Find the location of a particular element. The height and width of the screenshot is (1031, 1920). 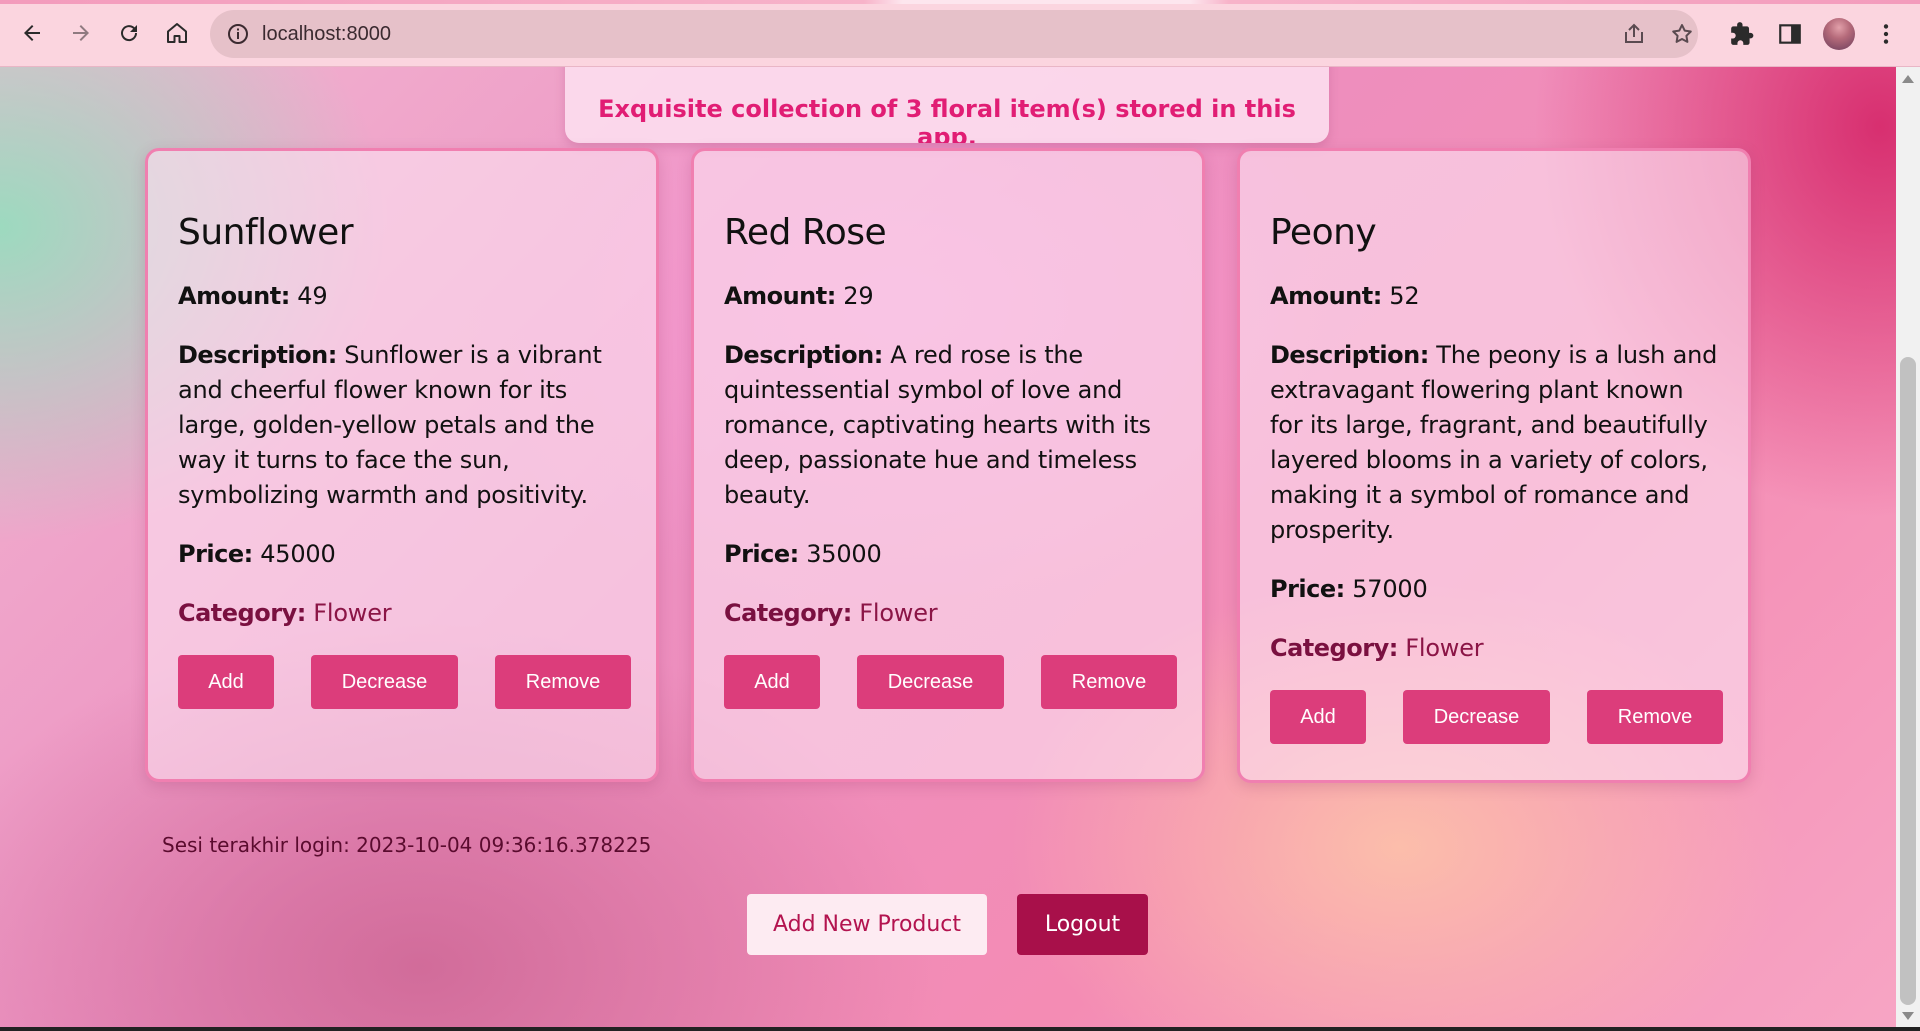

star-icon is located at coordinates (1682, 34).